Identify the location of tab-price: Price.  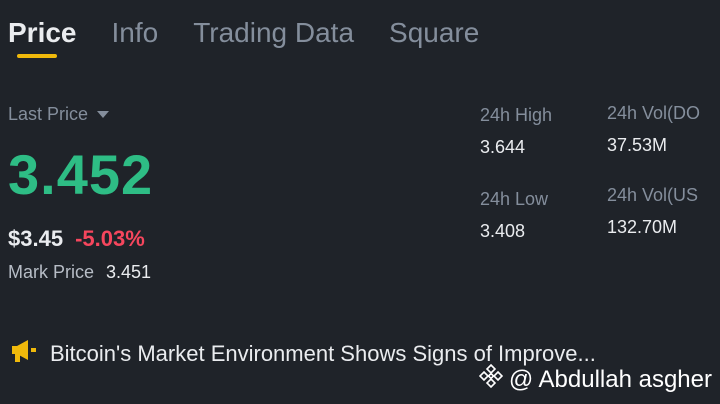
(42, 33).